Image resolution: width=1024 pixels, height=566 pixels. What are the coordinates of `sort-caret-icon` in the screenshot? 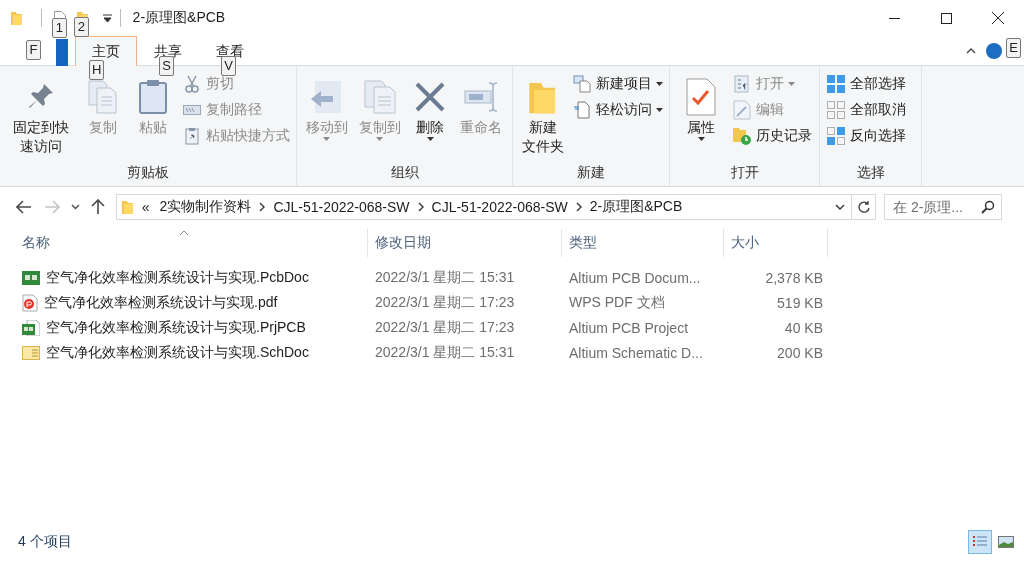 It's located at (183, 233).